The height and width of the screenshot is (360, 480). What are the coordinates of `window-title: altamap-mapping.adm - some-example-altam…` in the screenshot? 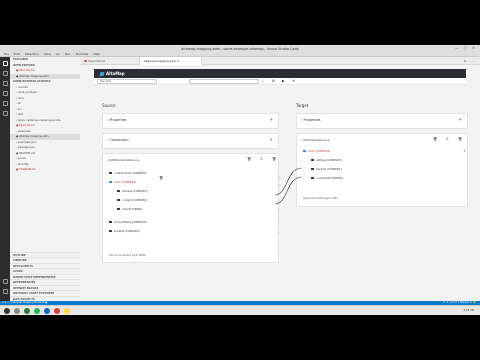 It's located at (240, 48).